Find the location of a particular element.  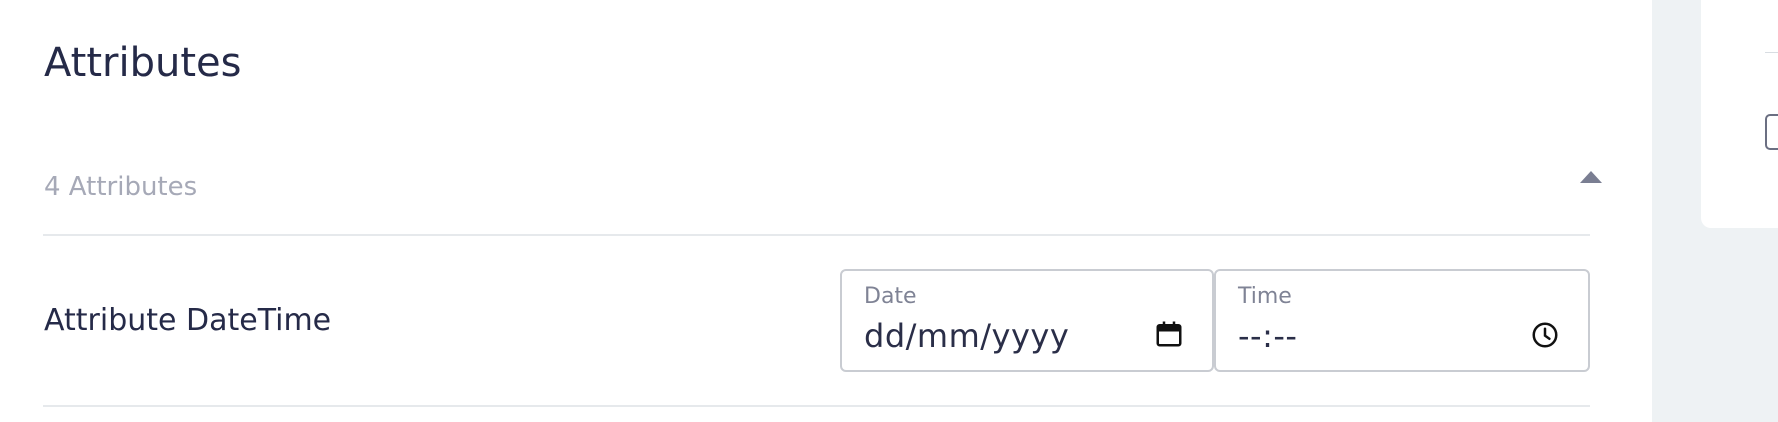

side-card-divider is located at coordinates (1771, 52).